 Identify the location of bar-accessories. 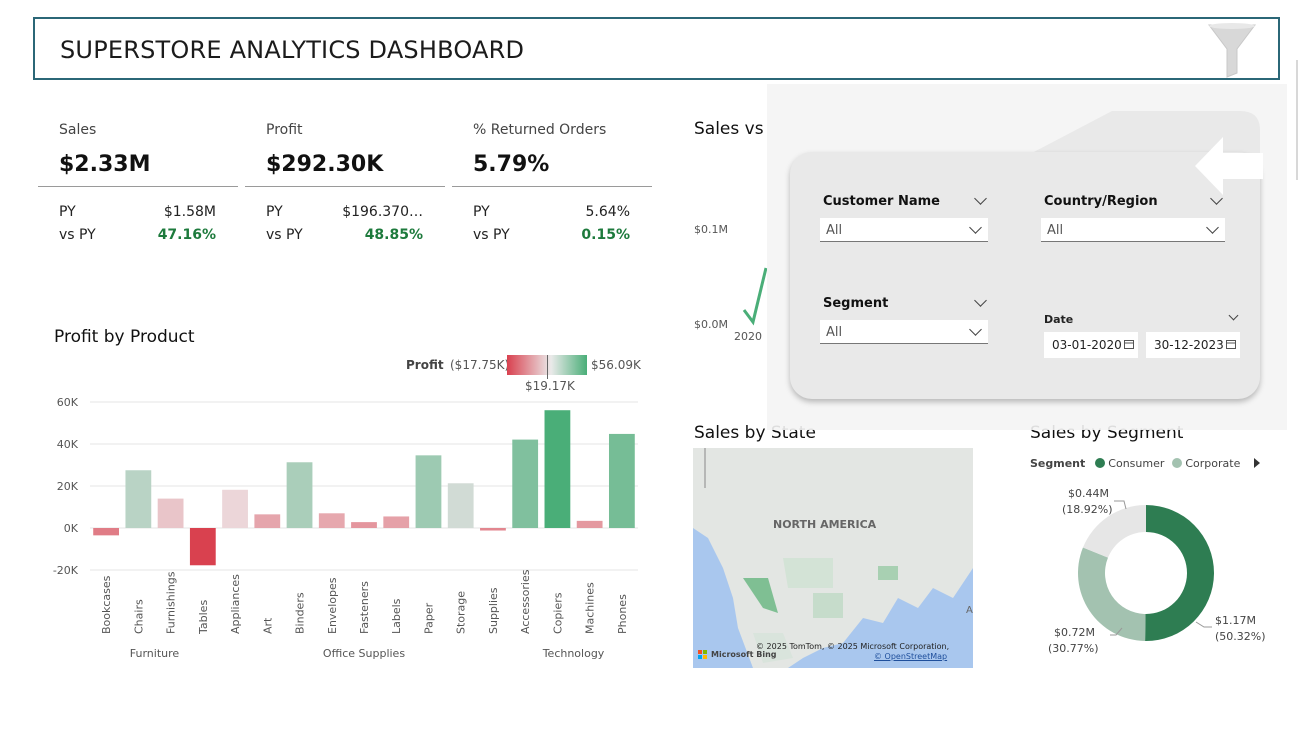
(525, 483).